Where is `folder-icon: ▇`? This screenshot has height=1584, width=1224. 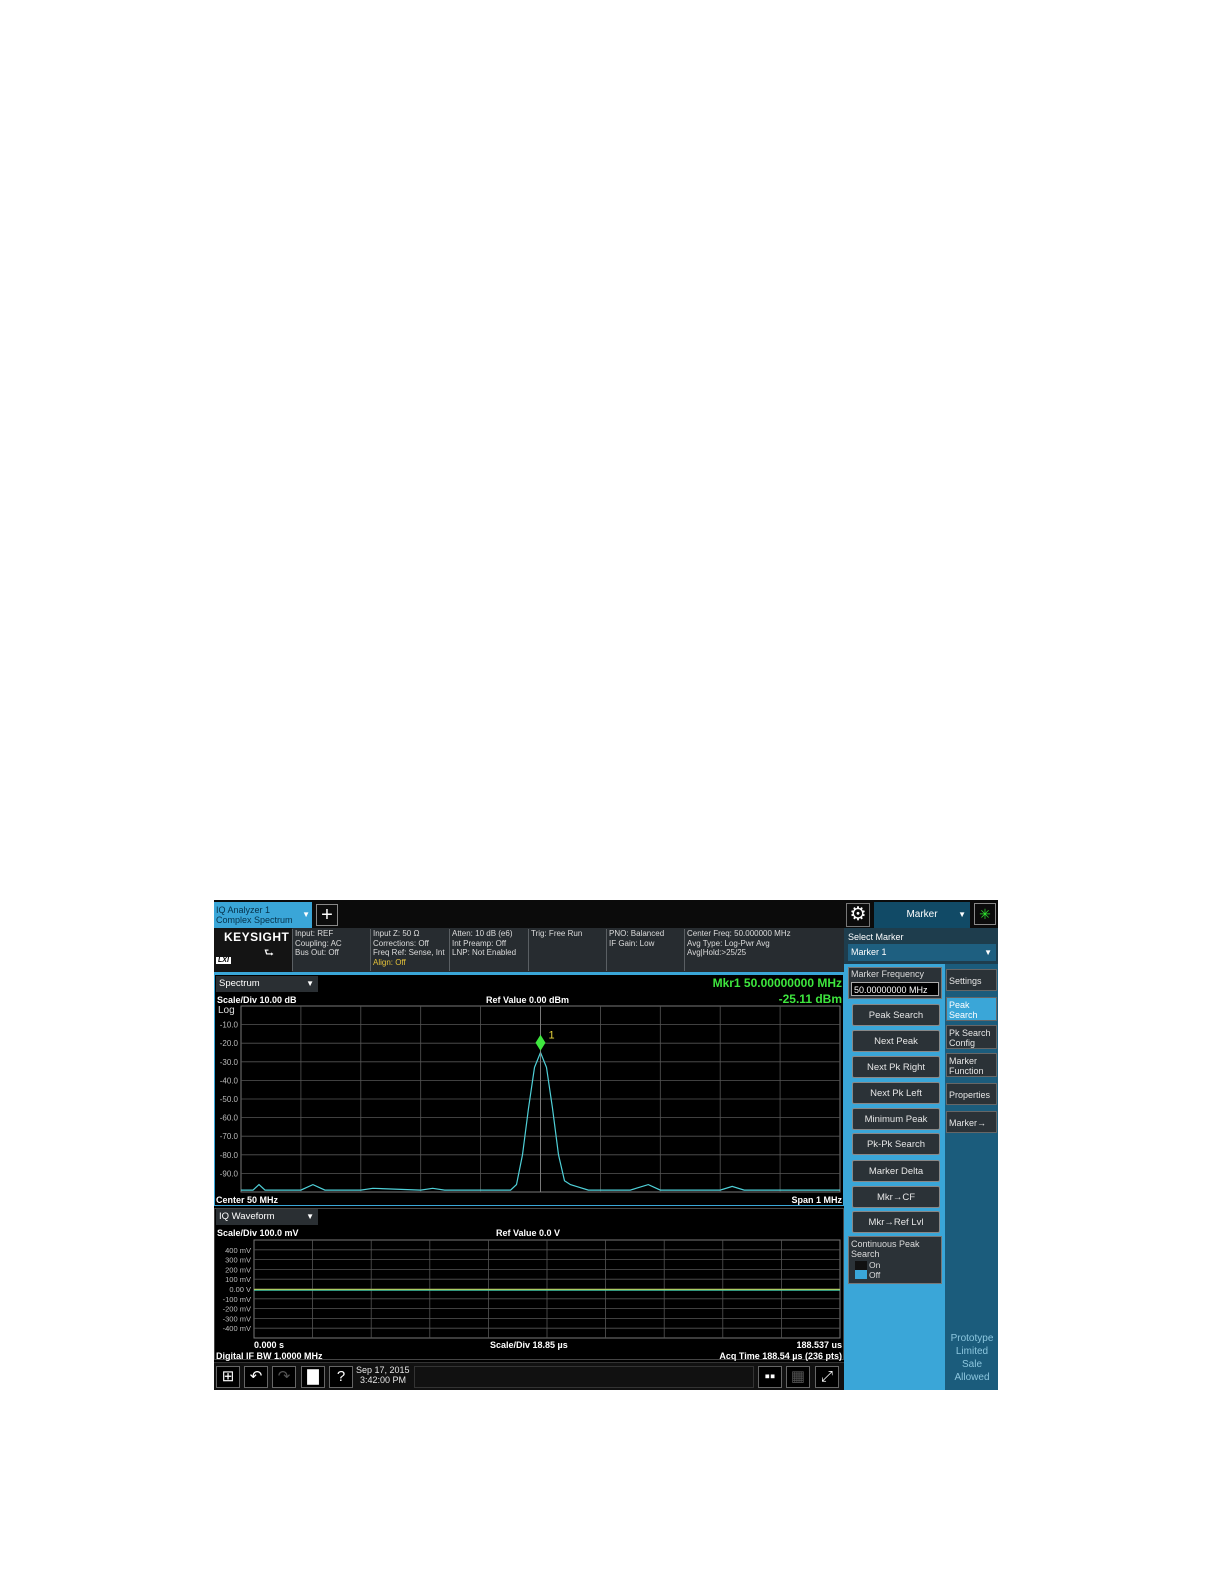
folder-icon: ▇ is located at coordinates (313, 1377).